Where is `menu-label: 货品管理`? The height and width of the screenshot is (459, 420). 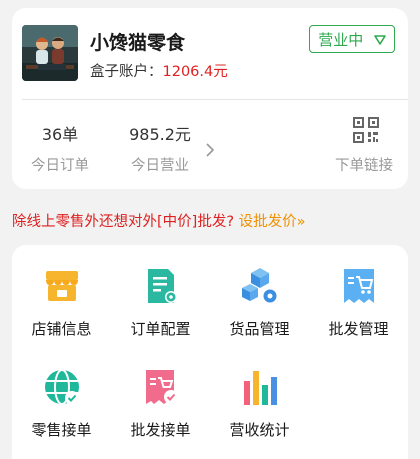
menu-label: 货品管理 is located at coordinates (259, 329).